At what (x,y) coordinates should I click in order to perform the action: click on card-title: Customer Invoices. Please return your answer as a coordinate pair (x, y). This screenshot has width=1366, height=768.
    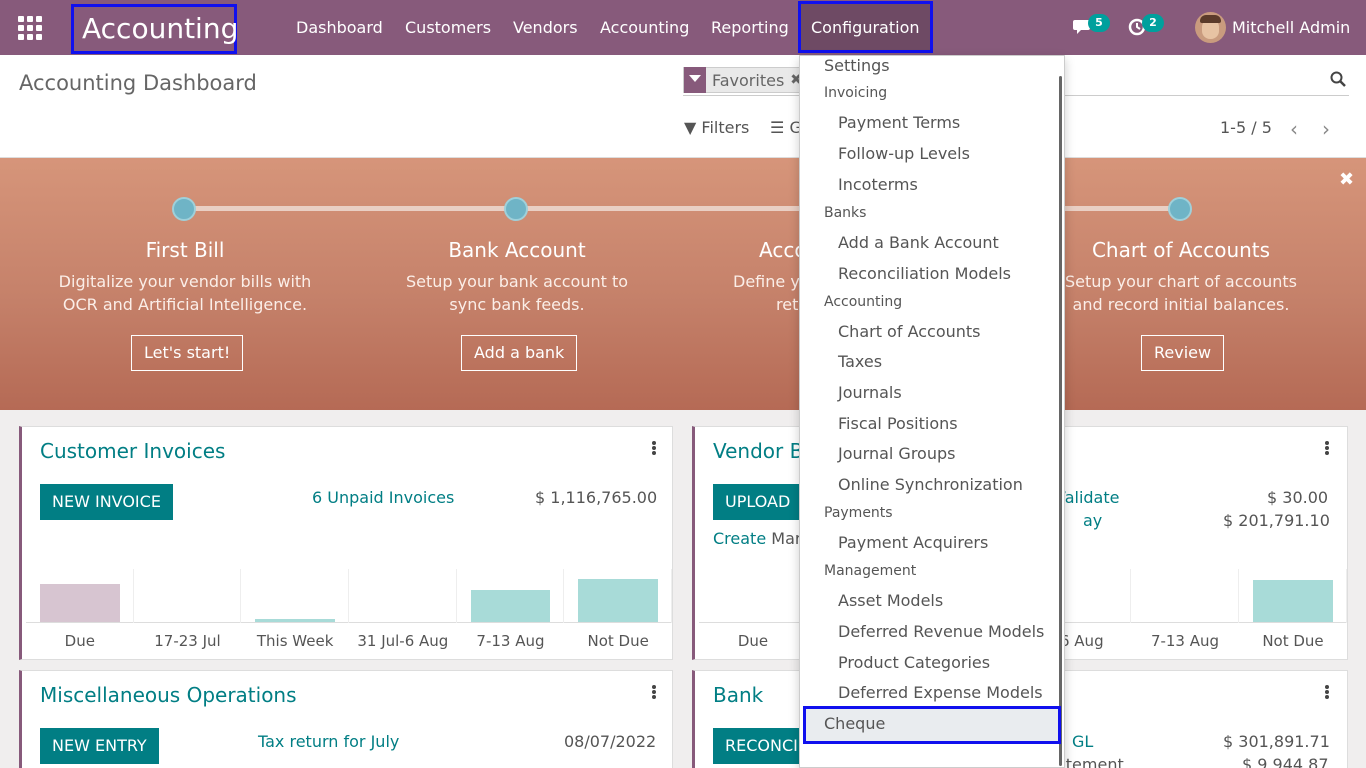
    Looking at the image, I should click on (132, 451).